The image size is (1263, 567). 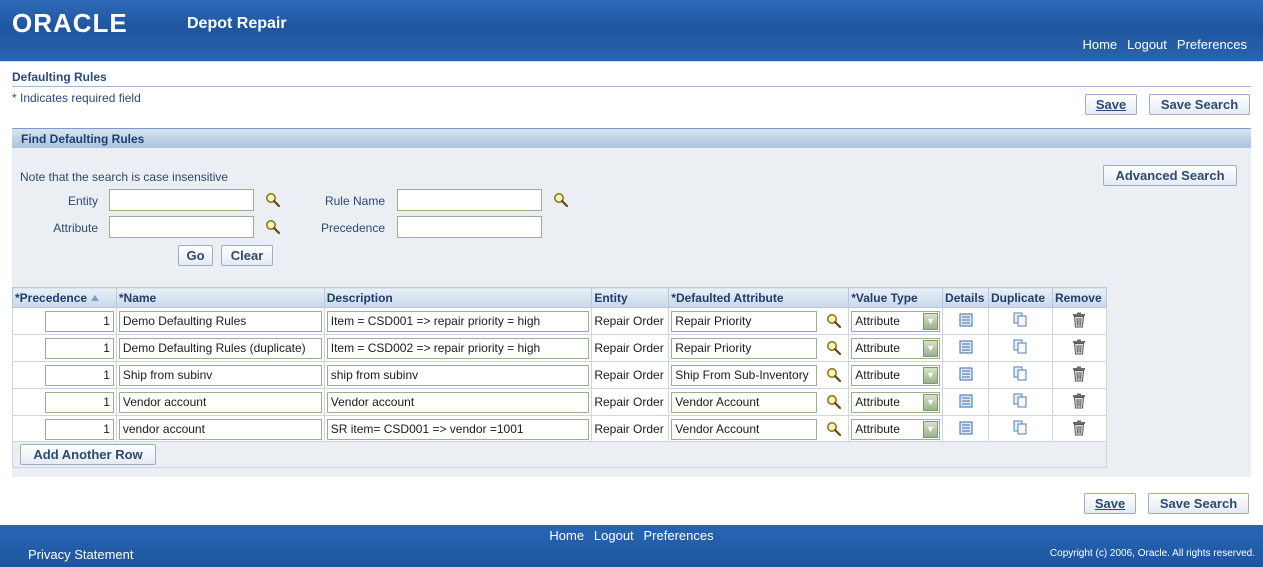 I want to click on column-header-duplicate: Duplicate, so click(x=1020, y=297).